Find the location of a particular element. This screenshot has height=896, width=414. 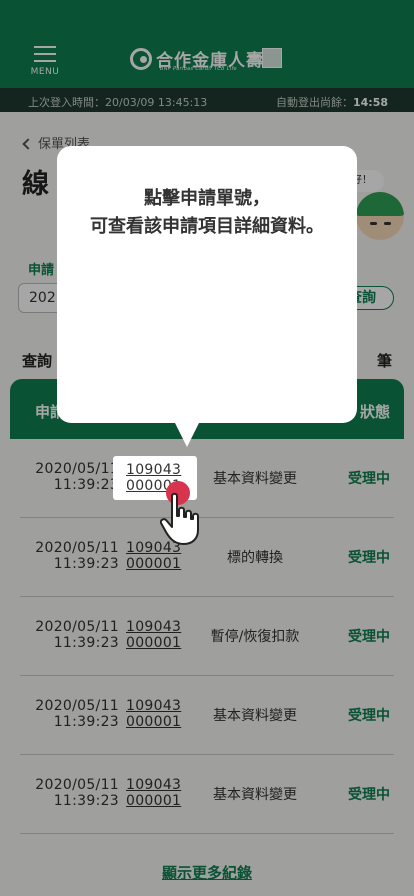

tooltip-line-1: 點擊申請單號， is located at coordinates (207, 198).